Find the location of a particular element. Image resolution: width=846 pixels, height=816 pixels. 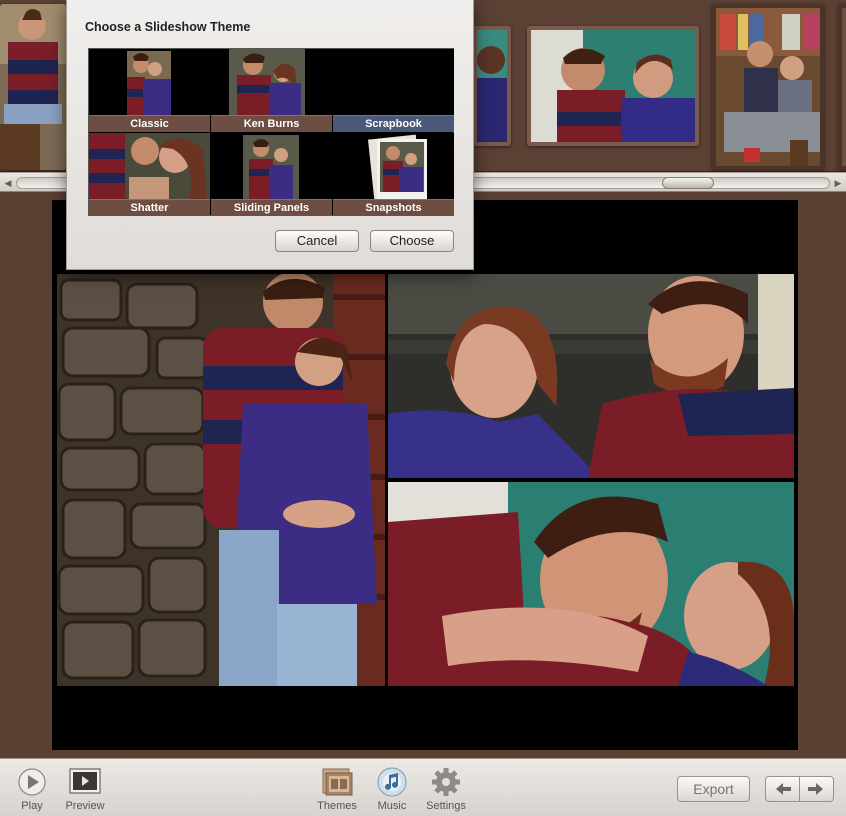

cancel-button: Cancel is located at coordinates (317, 241).